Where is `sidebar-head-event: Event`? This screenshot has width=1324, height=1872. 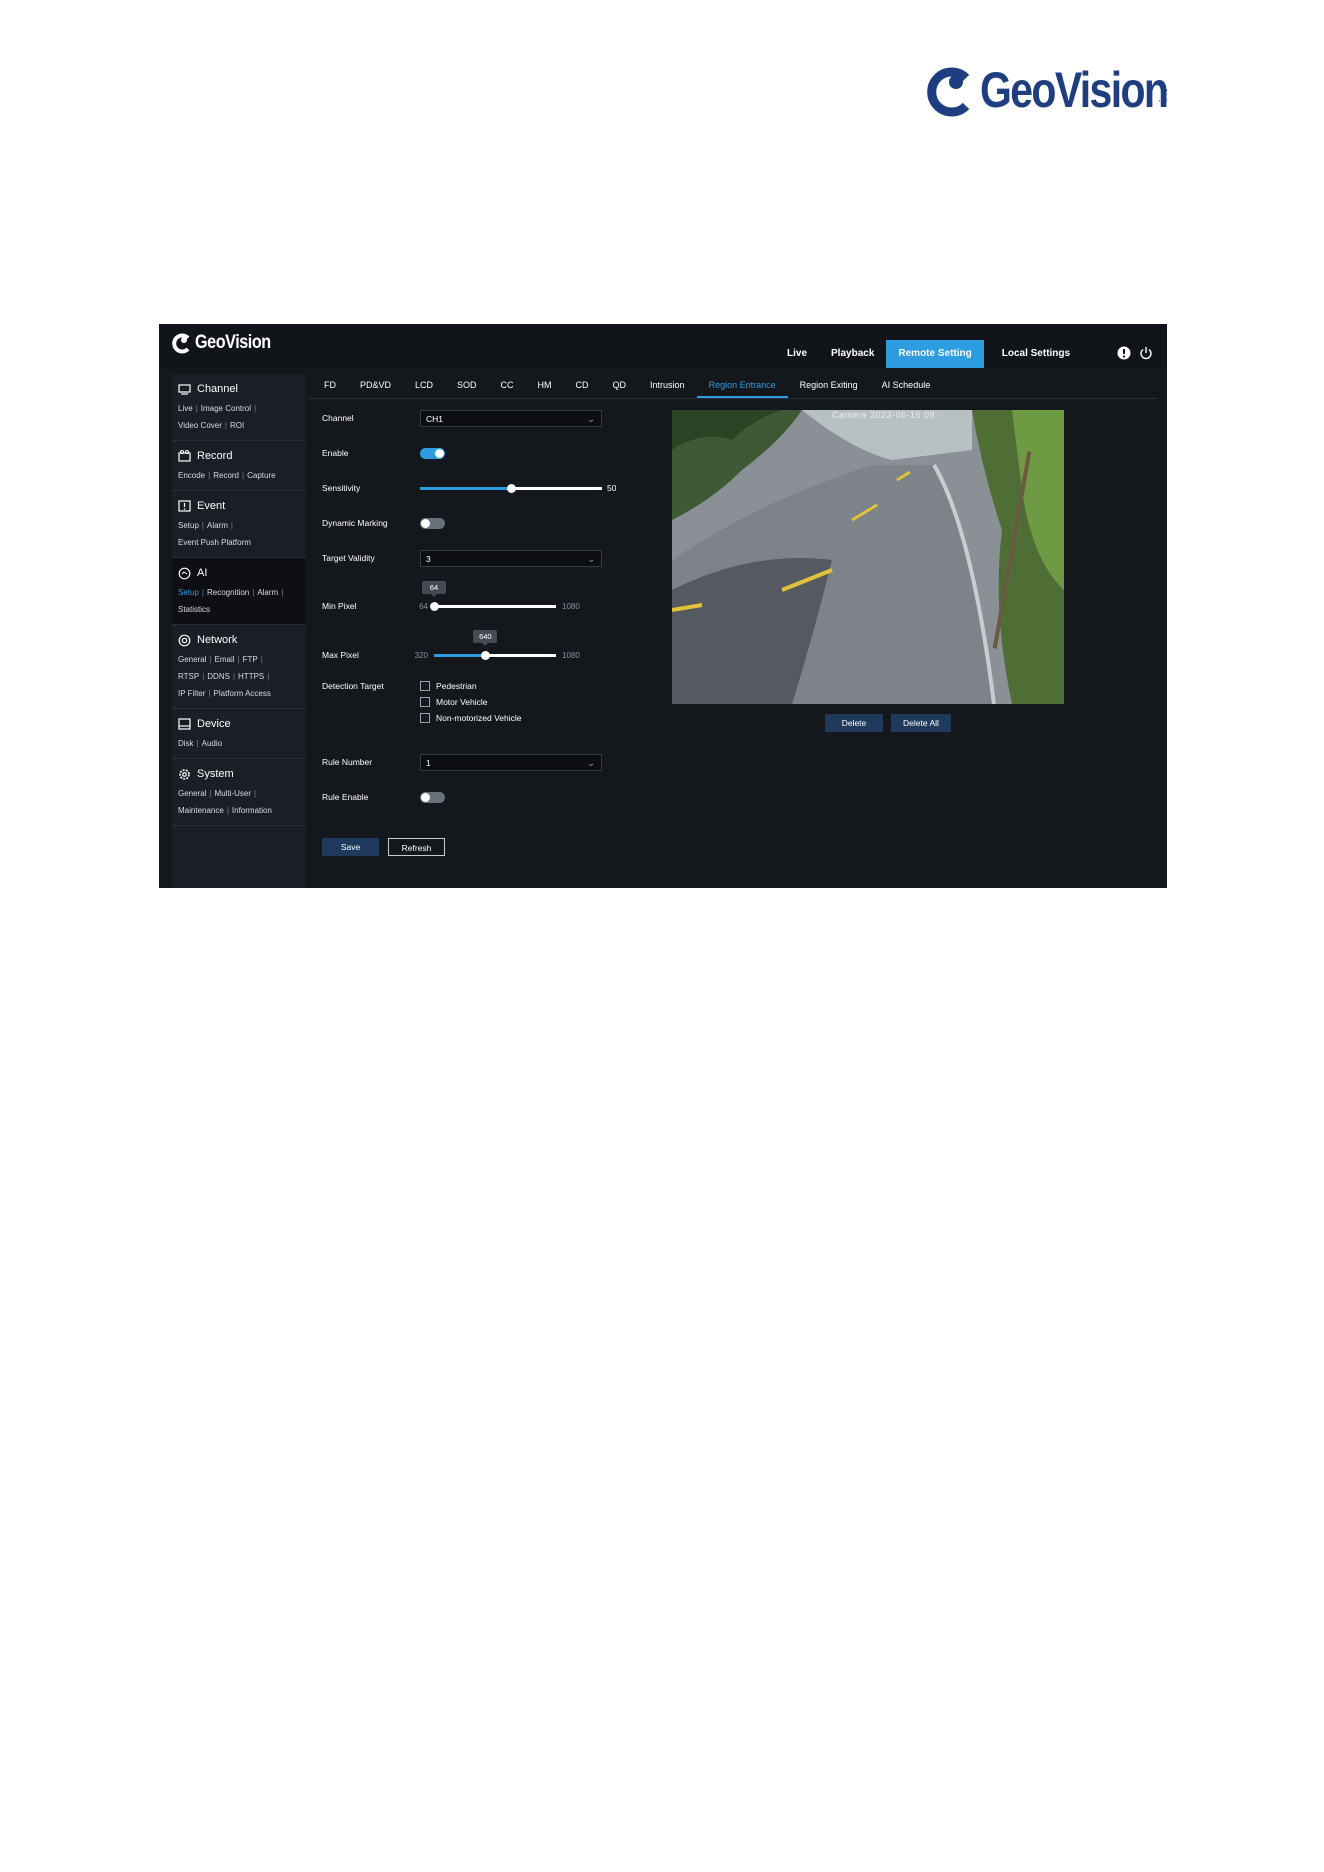
sidebar-head-event: Event is located at coordinates (239, 506).